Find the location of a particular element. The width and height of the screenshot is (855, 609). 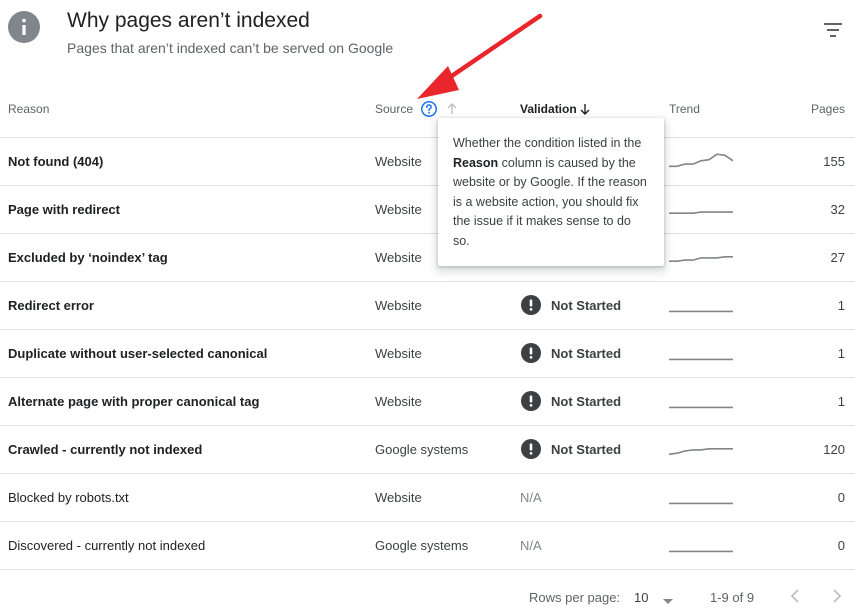

rows-per-page-label: Rows per page: is located at coordinates (575, 597).